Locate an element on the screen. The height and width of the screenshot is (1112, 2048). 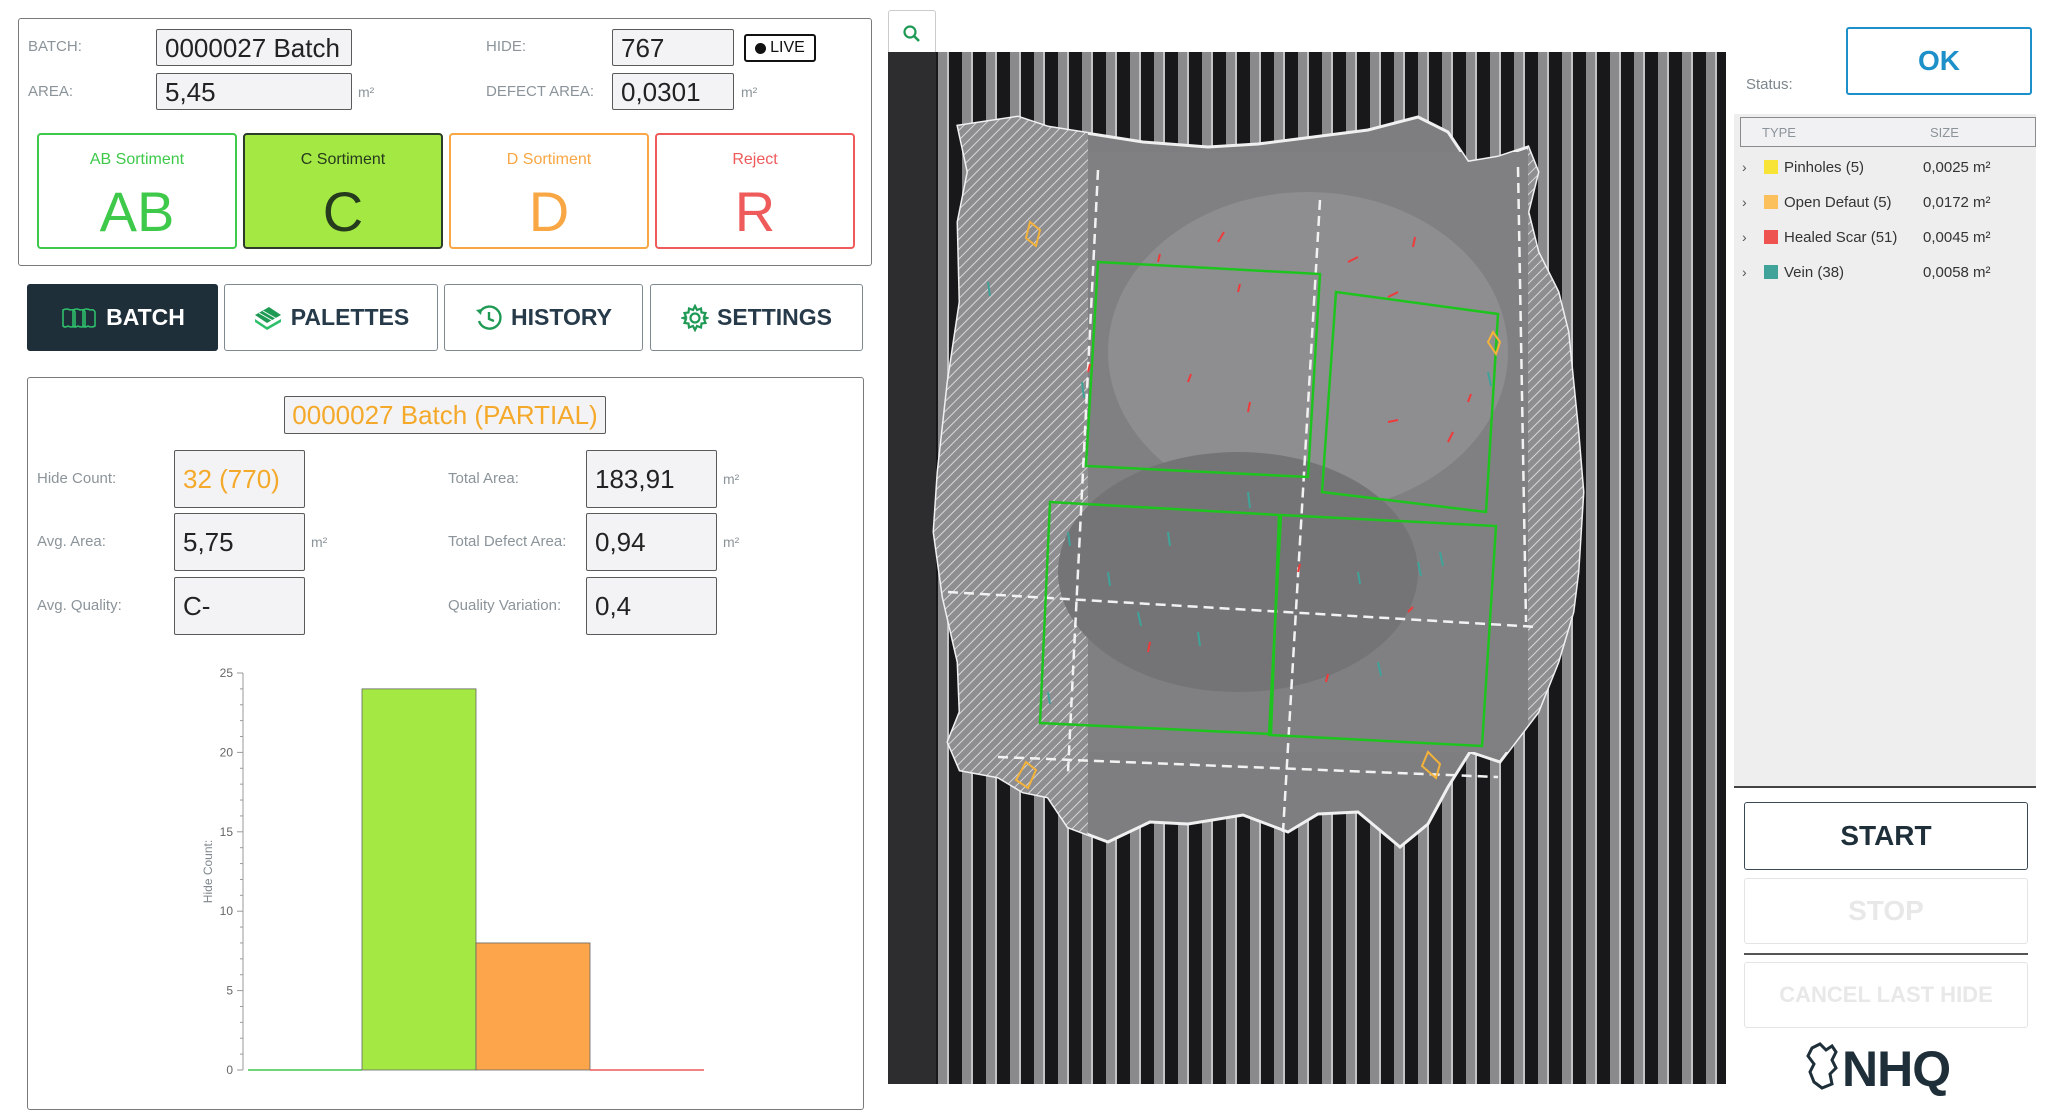
avg-quality-label: Avg. Quality: is located at coordinates (79, 605).